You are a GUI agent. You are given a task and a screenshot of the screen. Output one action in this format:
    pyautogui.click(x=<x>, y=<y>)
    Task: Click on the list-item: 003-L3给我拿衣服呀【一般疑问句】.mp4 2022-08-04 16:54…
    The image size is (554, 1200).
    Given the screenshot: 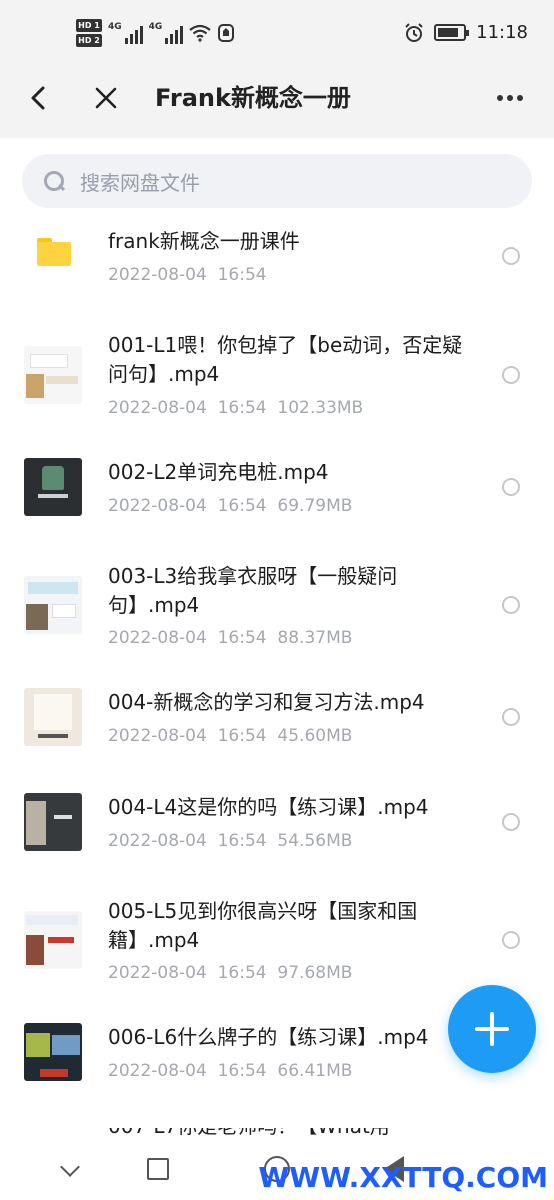 What is the action you would take?
    pyautogui.click(x=277, y=610)
    